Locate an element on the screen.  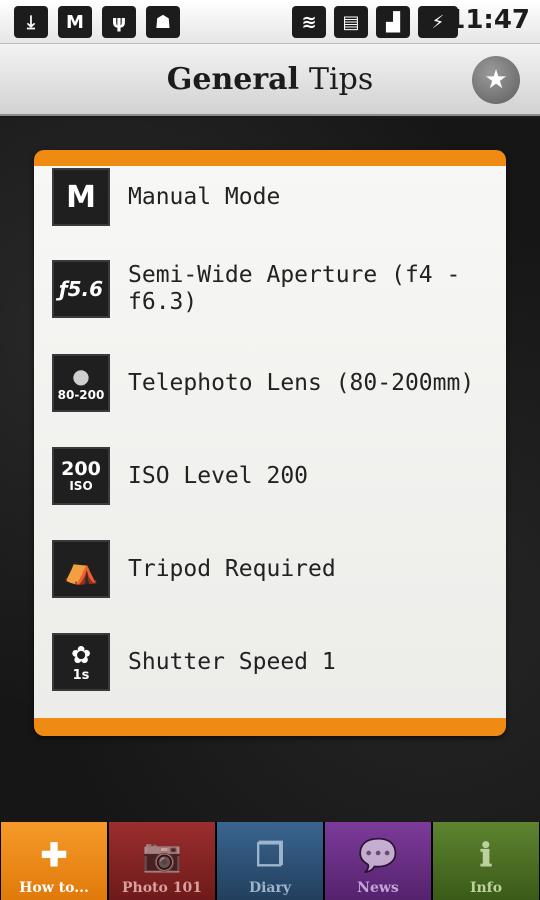
title-bar: General Tips ★ is located at coordinates (270, 80).